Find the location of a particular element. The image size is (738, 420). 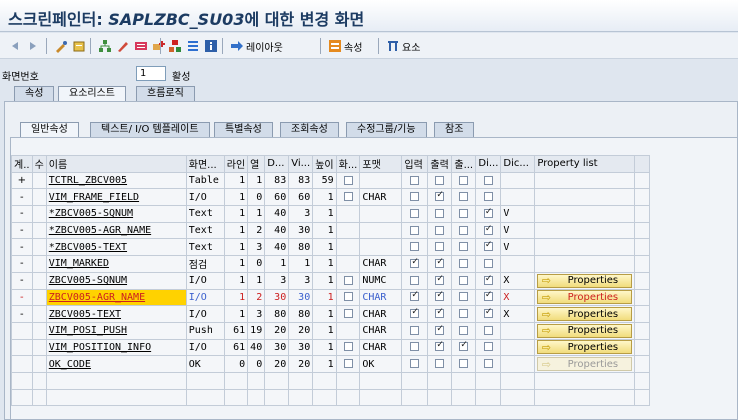

graphical-layout-icon is located at coordinates (175, 46).